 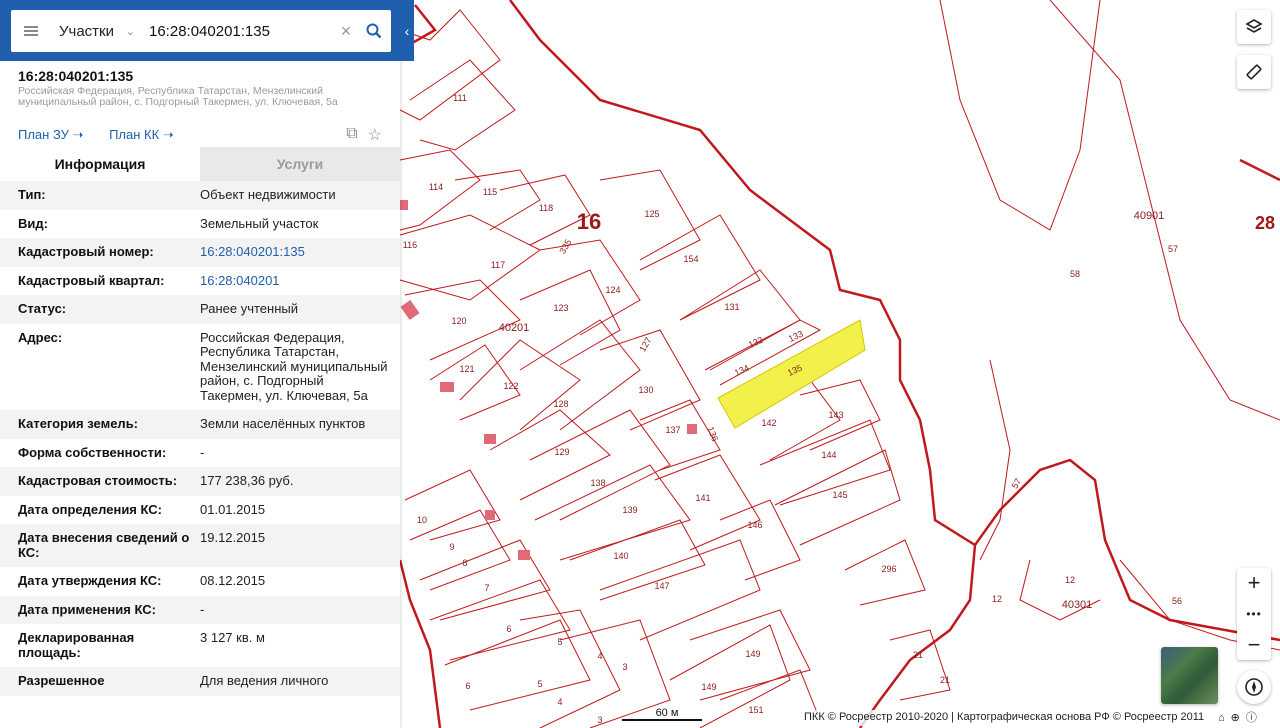 I want to click on info-icon: ⓘ, so click(x=1254, y=718).